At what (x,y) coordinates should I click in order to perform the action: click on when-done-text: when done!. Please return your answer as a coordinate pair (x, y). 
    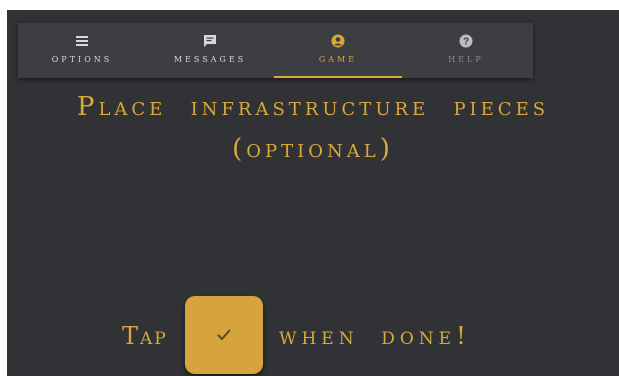
    Looking at the image, I should click on (375, 336).